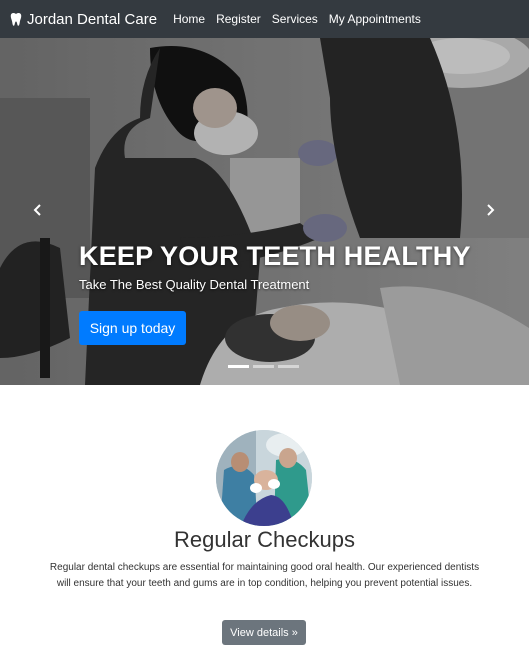 Image resolution: width=529 pixels, height=668 pixels. What do you see at coordinates (132, 328) in the screenshot?
I see `sign-up-button: Sign up today` at bounding box center [132, 328].